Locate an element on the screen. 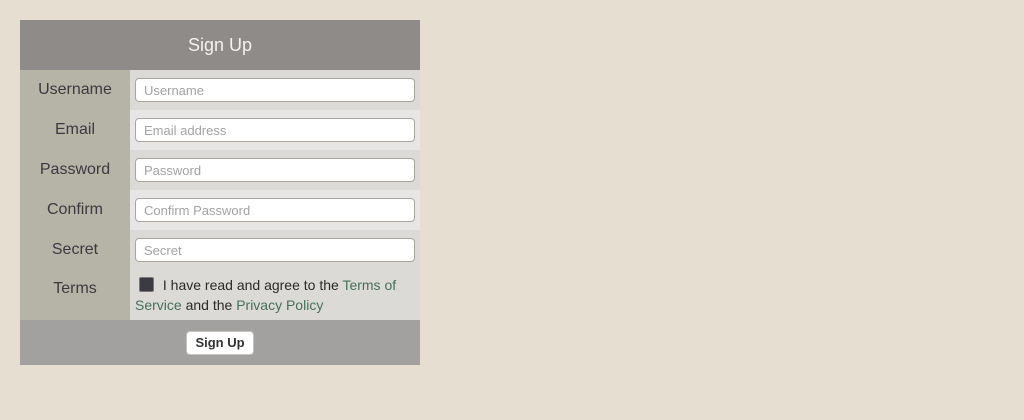 The width and height of the screenshot is (1024, 420). confirm-label: Confirm is located at coordinates (75, 210).